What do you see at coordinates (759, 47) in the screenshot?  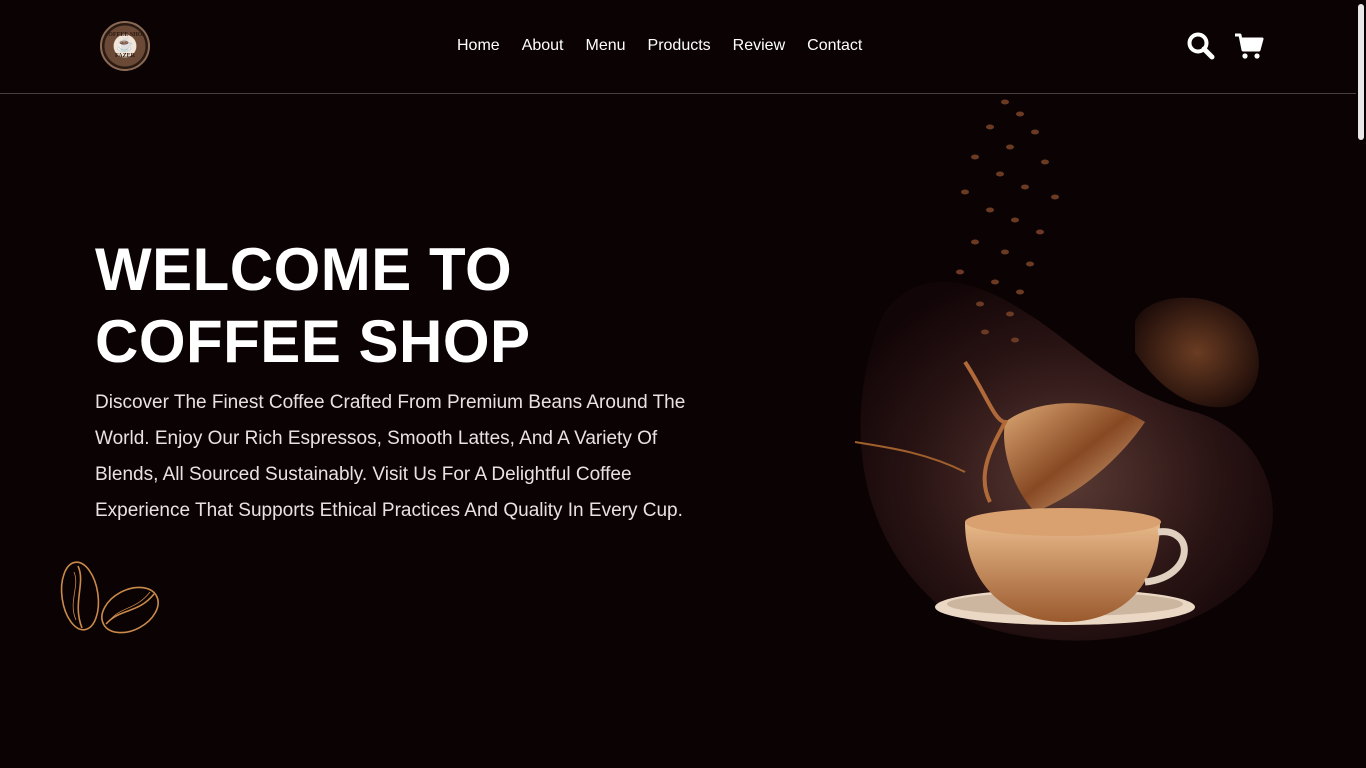 I see `nav-review: Review` at bounding box center [759, 47].